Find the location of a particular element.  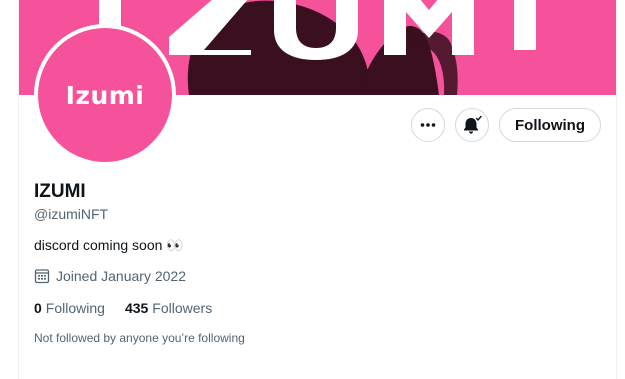

joined-date: Joined January 2022 is located at coordinates (110, 276).